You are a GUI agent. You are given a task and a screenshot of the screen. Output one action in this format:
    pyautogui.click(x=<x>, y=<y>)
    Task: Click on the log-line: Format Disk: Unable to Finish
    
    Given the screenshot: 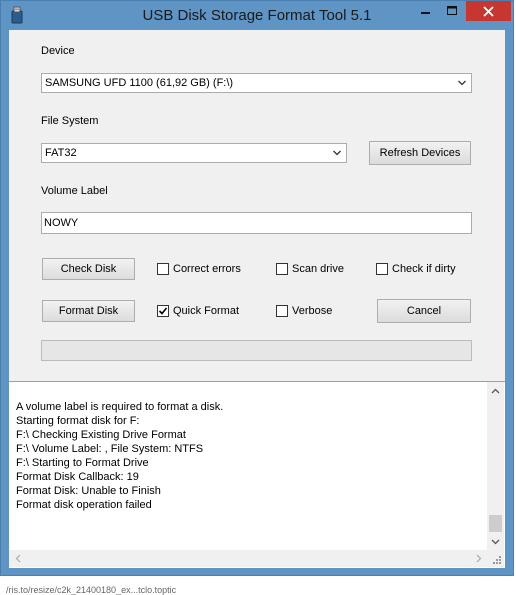 What is the action you would take?
    pyautogui.click(x=88, y=491)
    